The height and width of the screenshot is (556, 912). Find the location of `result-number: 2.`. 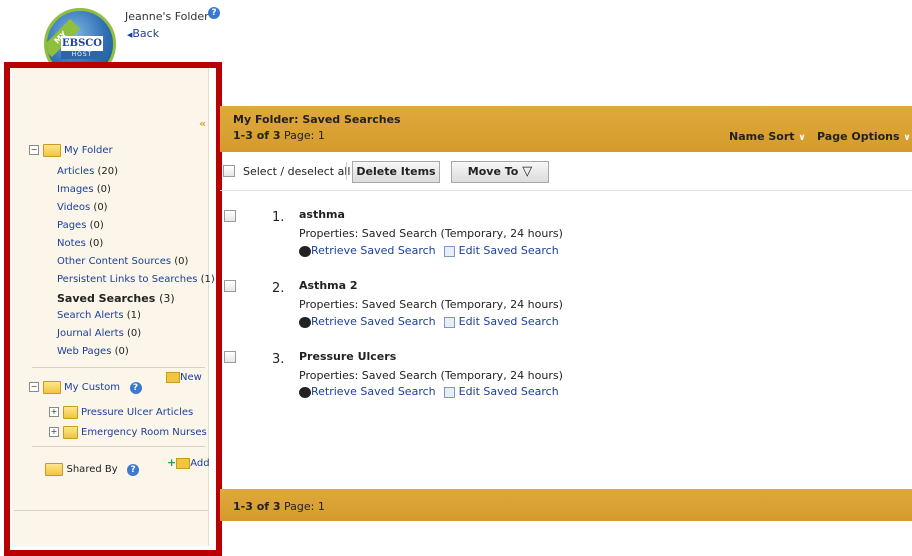

result-number: 2. is located at coordinates (278, 288).